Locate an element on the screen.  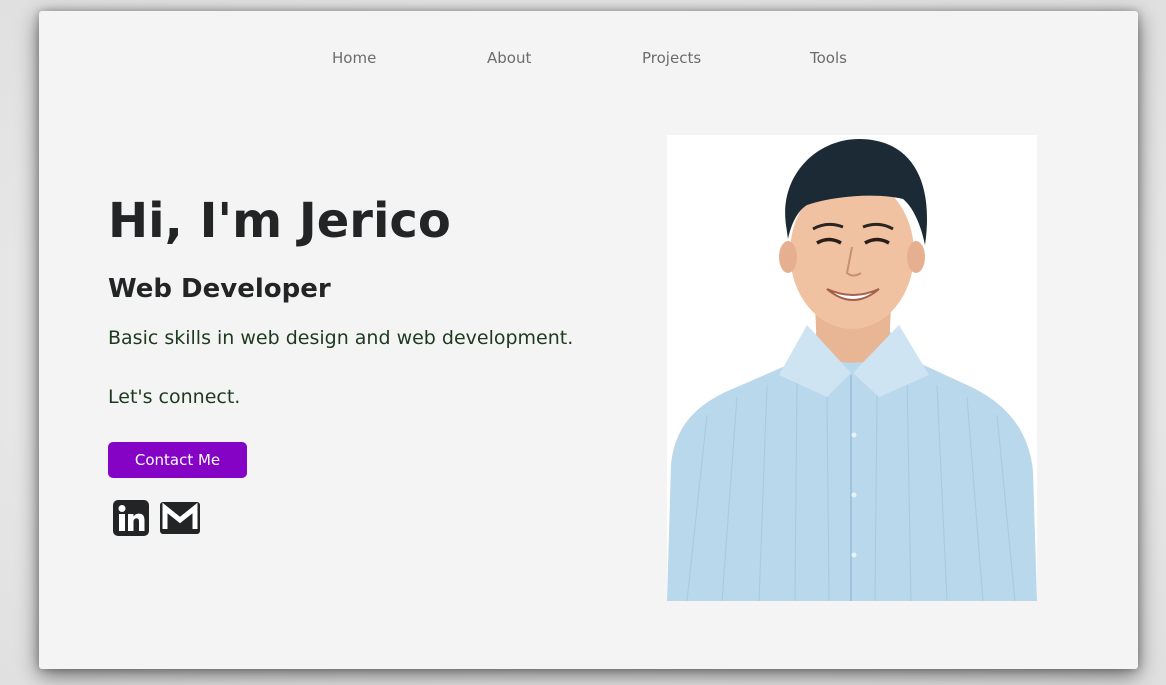
hero-title: Hi, I'm Jerico is located at coordinates (279, 221).